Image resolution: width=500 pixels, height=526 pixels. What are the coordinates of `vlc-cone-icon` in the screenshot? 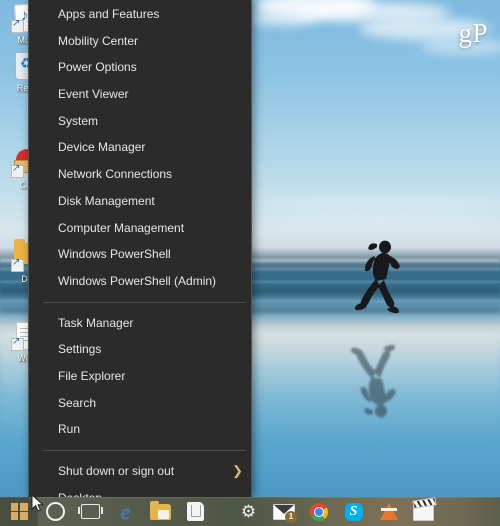 It's located at (388, 511).